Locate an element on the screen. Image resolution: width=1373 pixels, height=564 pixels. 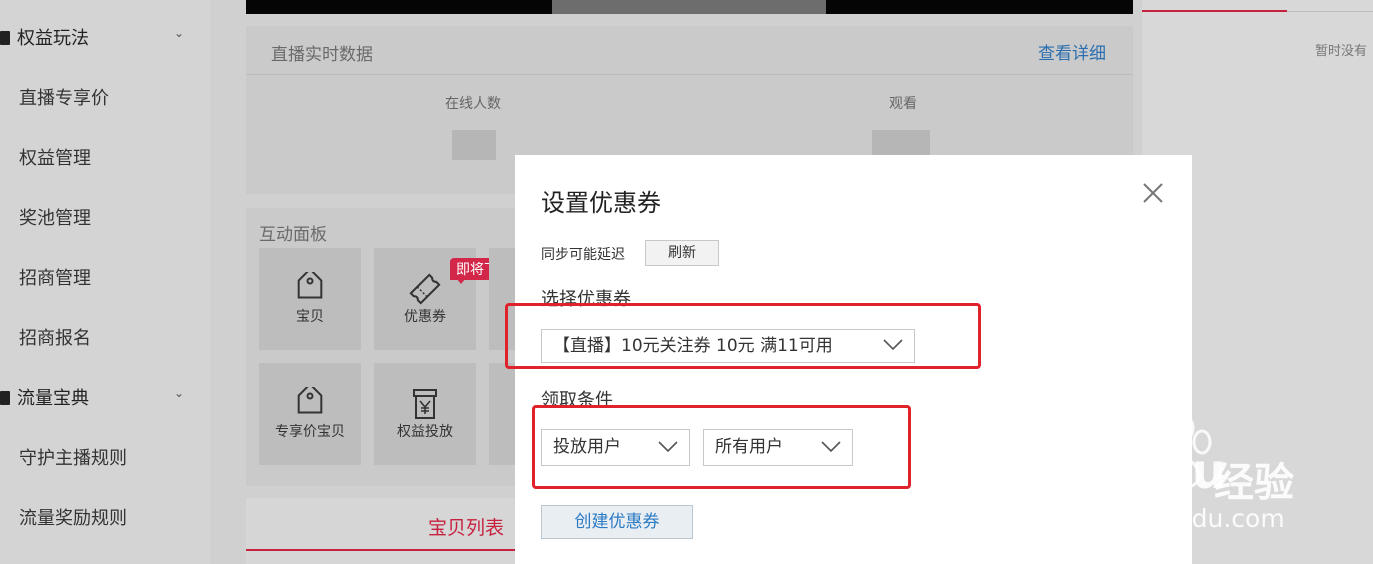
tile-partial is located at coordinates (502, 414).